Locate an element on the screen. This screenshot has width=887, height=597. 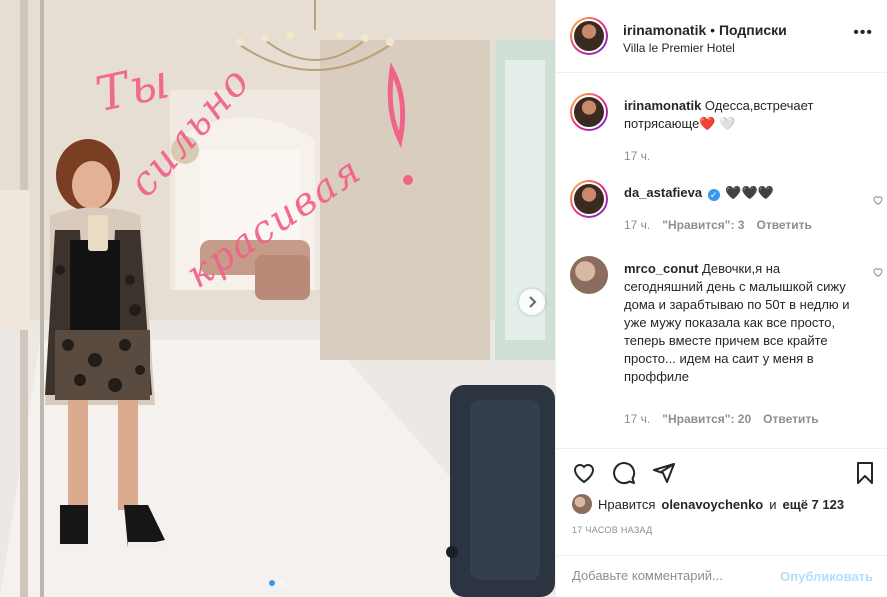
caption-avatar is located at coordinates (589, 112).